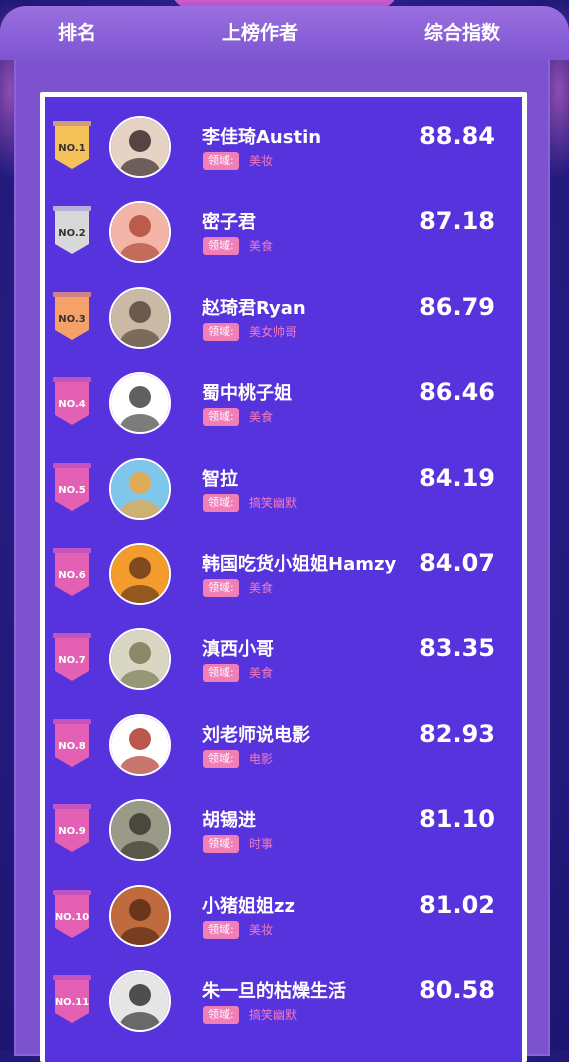  Describe the element at coordinates (312, 819) in the screenshot. I see `author-name: 胡锡进` at that location.